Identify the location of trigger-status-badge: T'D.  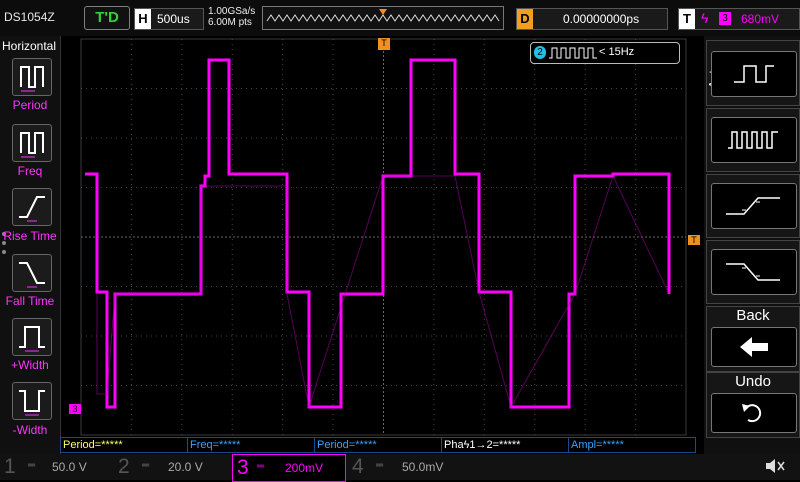
(107, 18).